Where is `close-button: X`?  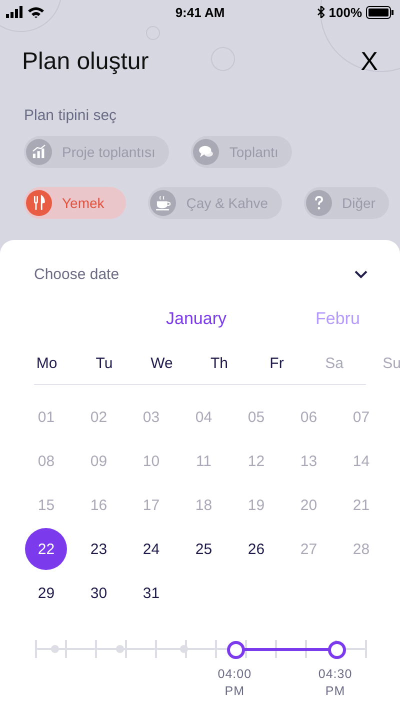 close-button: X is located at coordinates (369, 61).